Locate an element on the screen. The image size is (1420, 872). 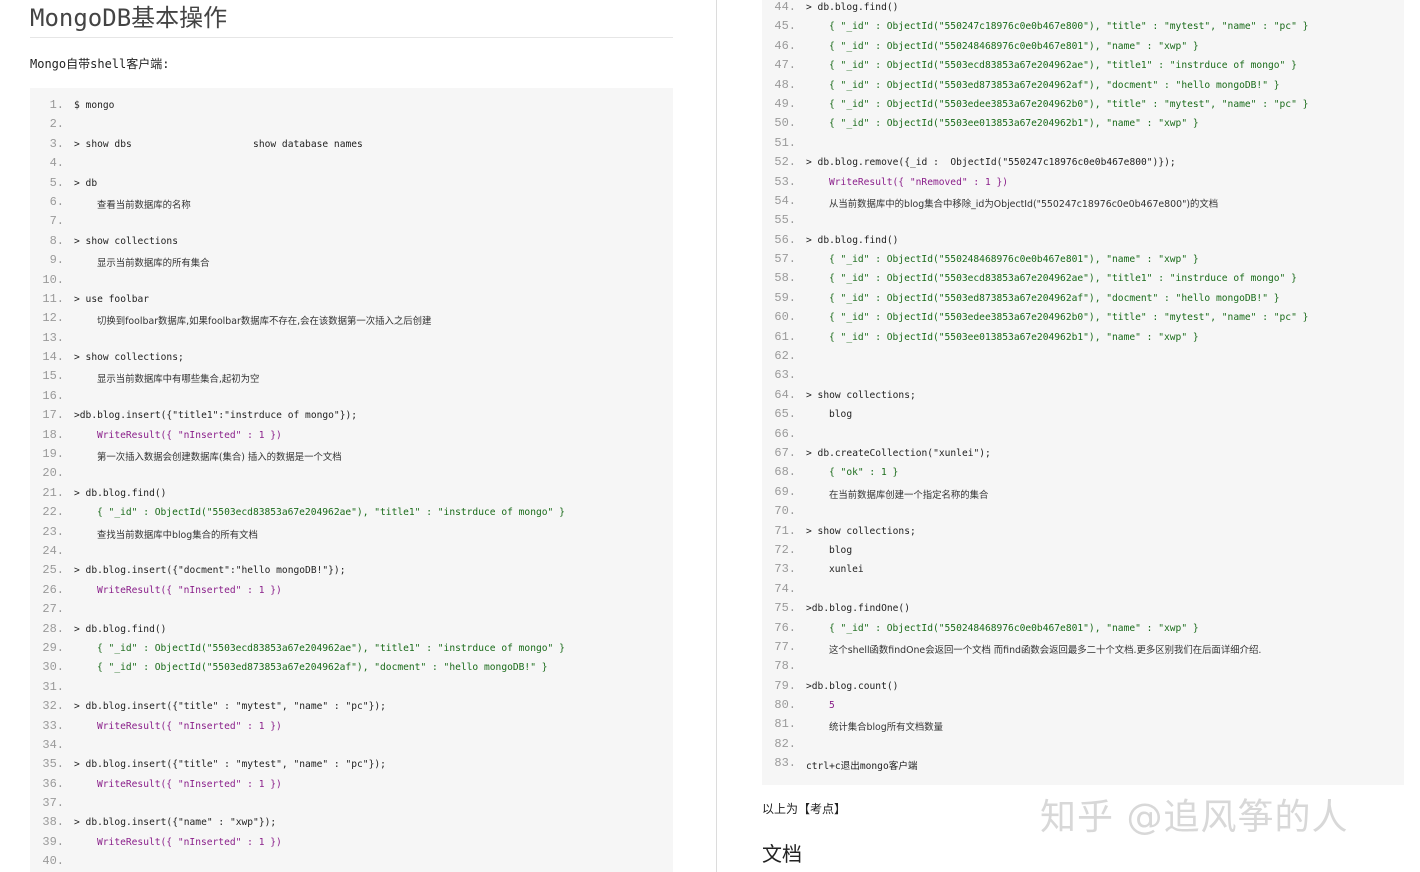
line-number: 28. is located at coordinates (53, 628).